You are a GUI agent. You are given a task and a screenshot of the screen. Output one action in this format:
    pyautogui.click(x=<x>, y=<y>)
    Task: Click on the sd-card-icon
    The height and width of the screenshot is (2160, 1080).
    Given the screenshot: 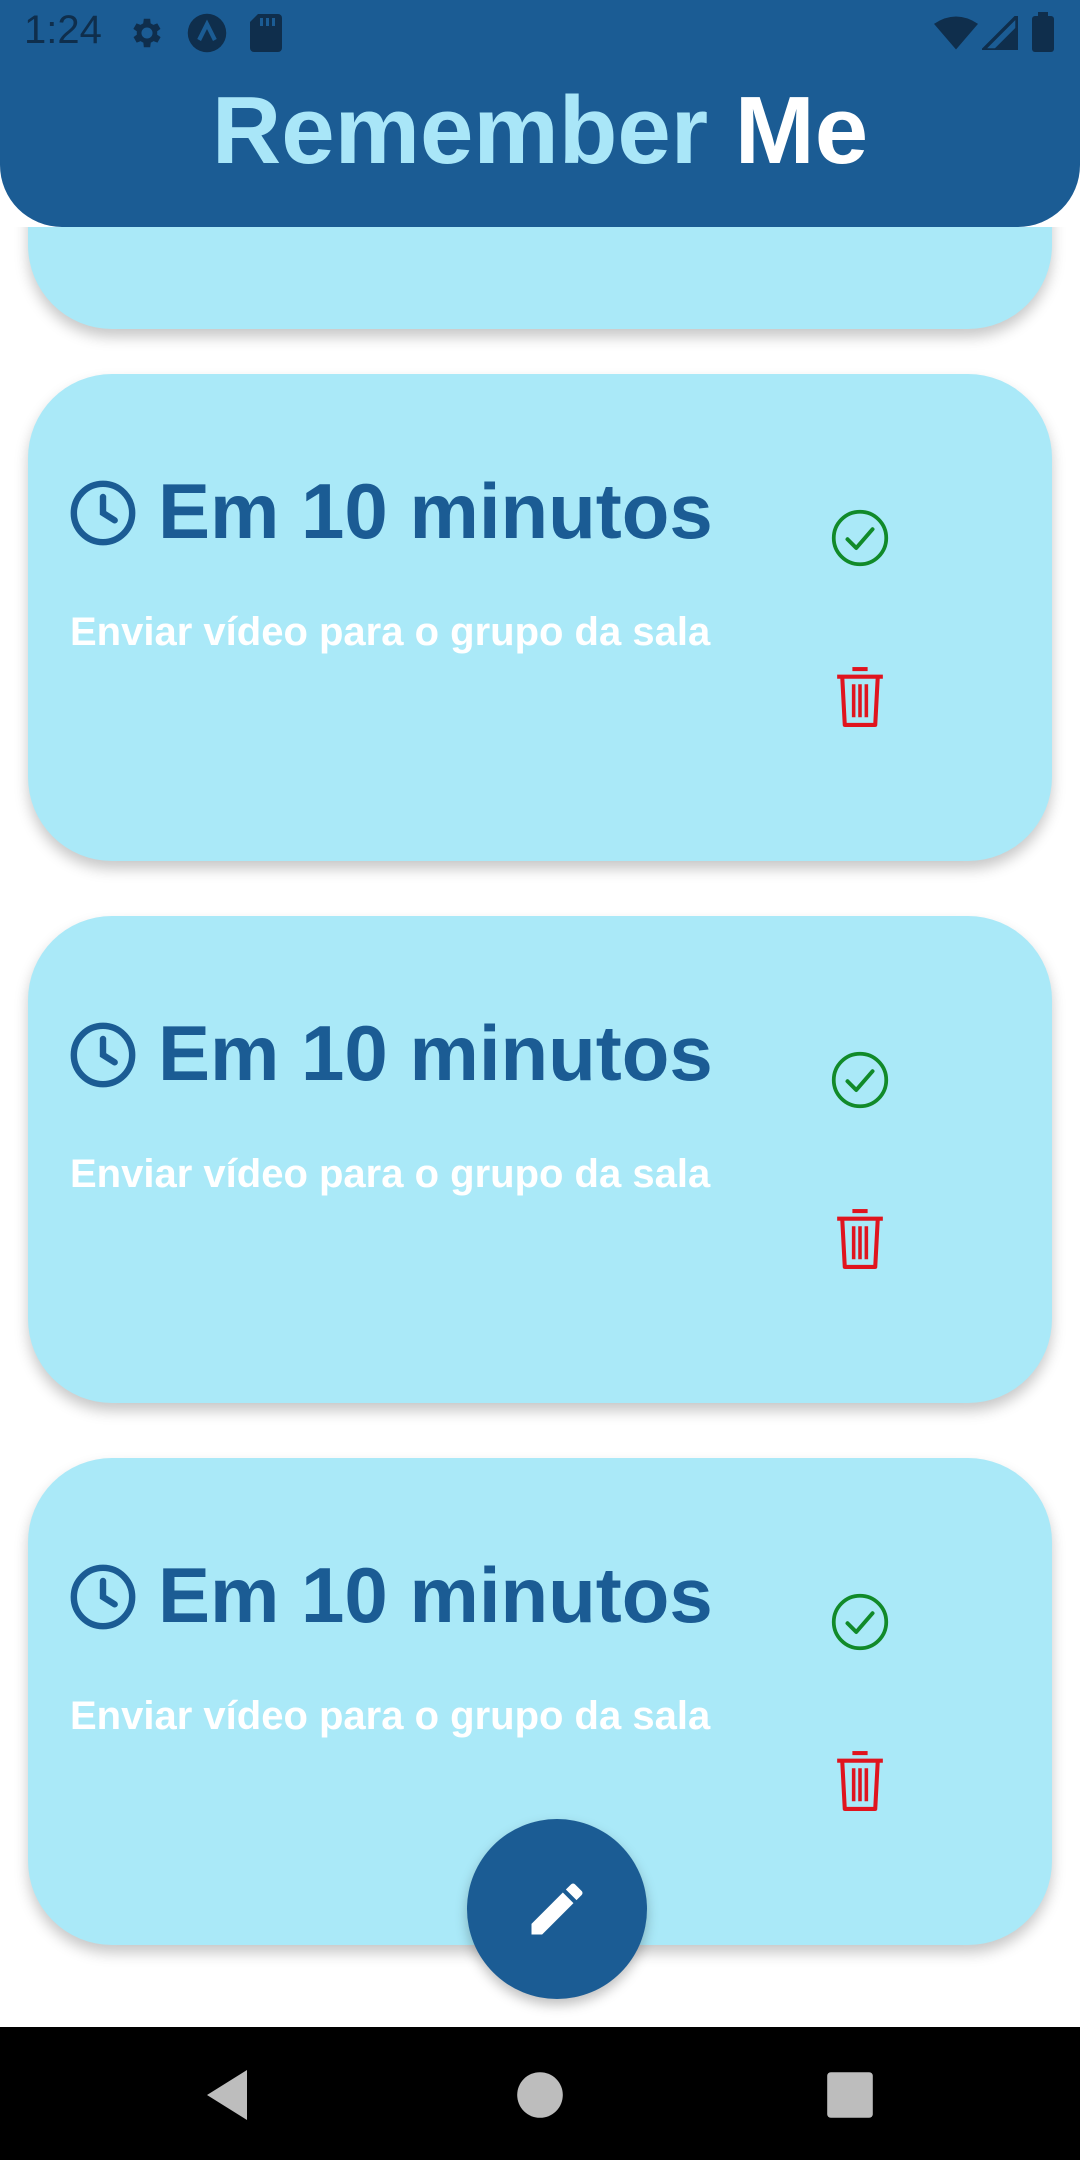 What is the action you would take?
    pyautogui.click(x=266, y=35)
    